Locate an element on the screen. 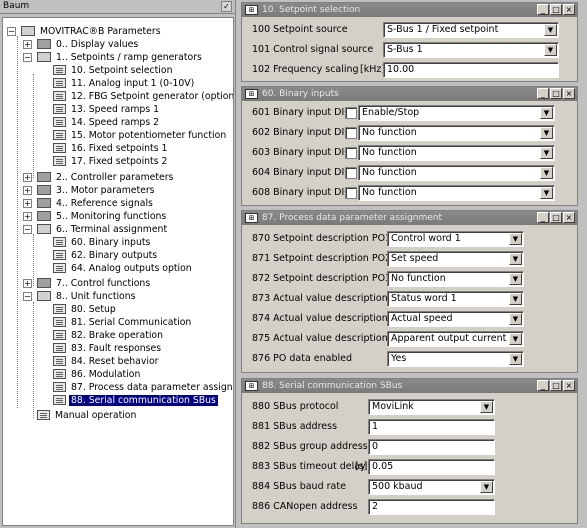  sbus-timeout-delay-input: 0.05 is located at coordinates (431, 467).